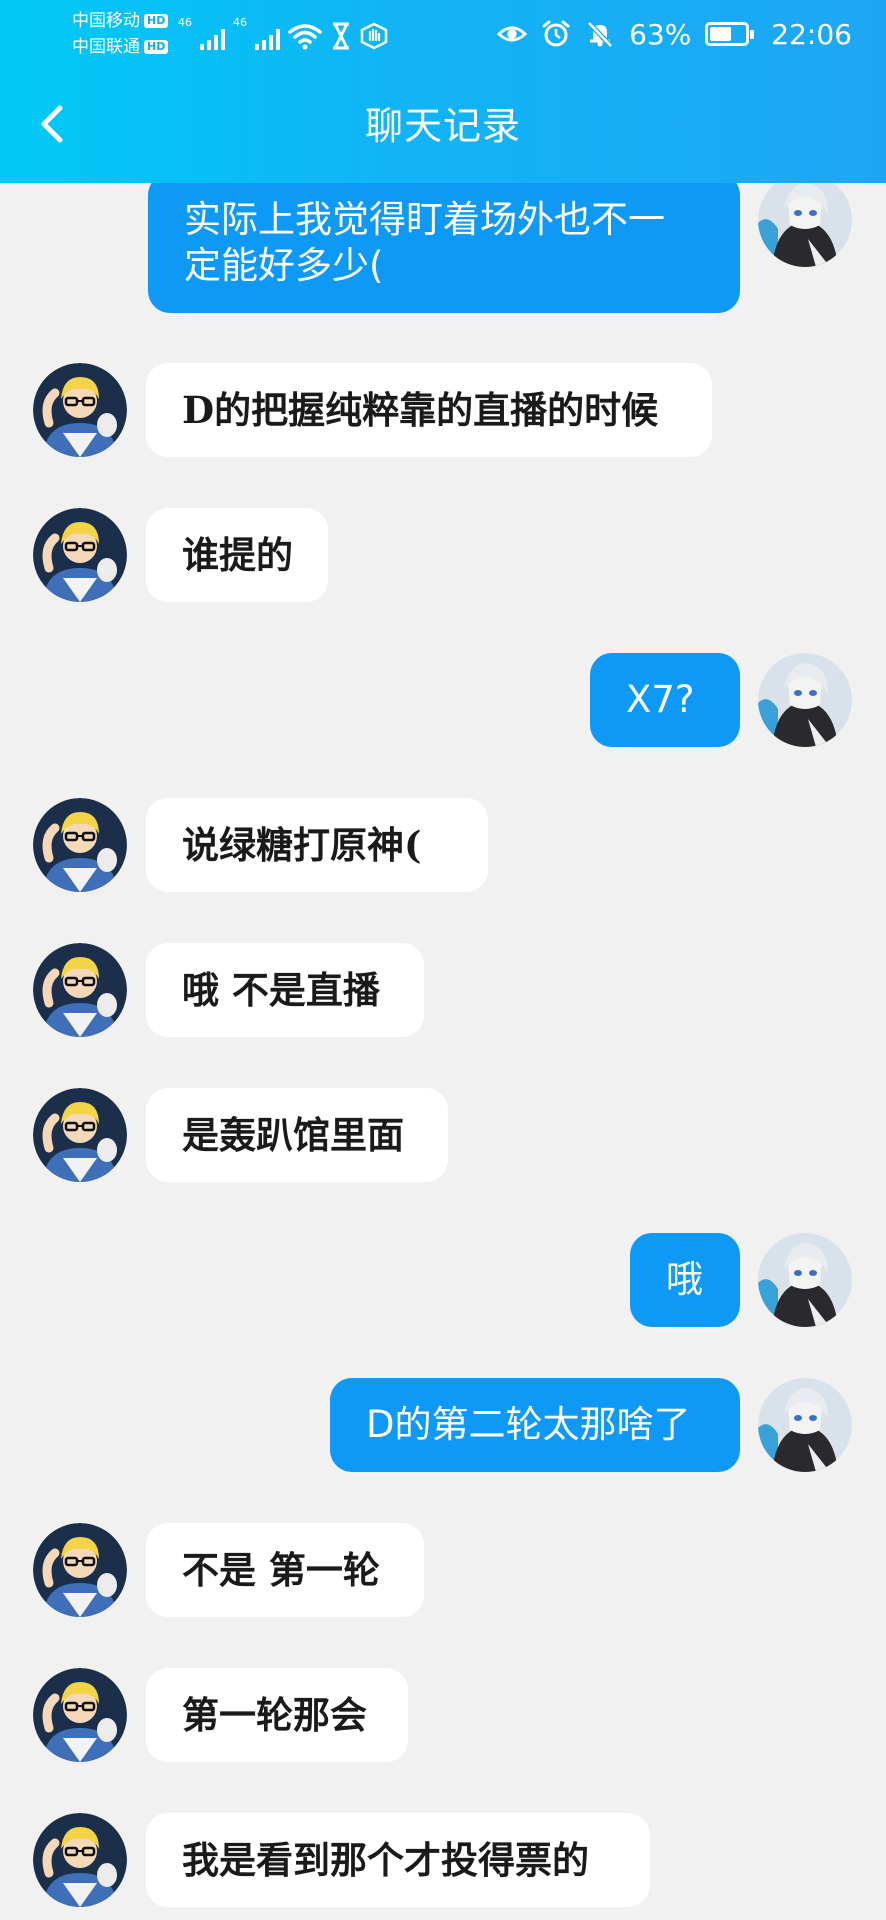 The width and height of the screenshot is (886, 1920). What do you see at coordinates (512, 34) in the screenshot?
I see `eye-icon` at bounding box center [512, 34].